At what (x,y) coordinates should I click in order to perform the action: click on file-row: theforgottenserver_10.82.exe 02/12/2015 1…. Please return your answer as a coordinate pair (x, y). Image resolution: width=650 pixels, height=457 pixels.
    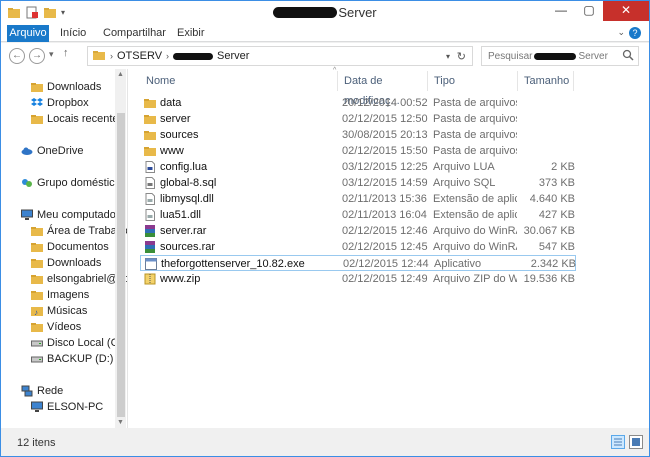
    Looking at the image, I should click on (358, 263).